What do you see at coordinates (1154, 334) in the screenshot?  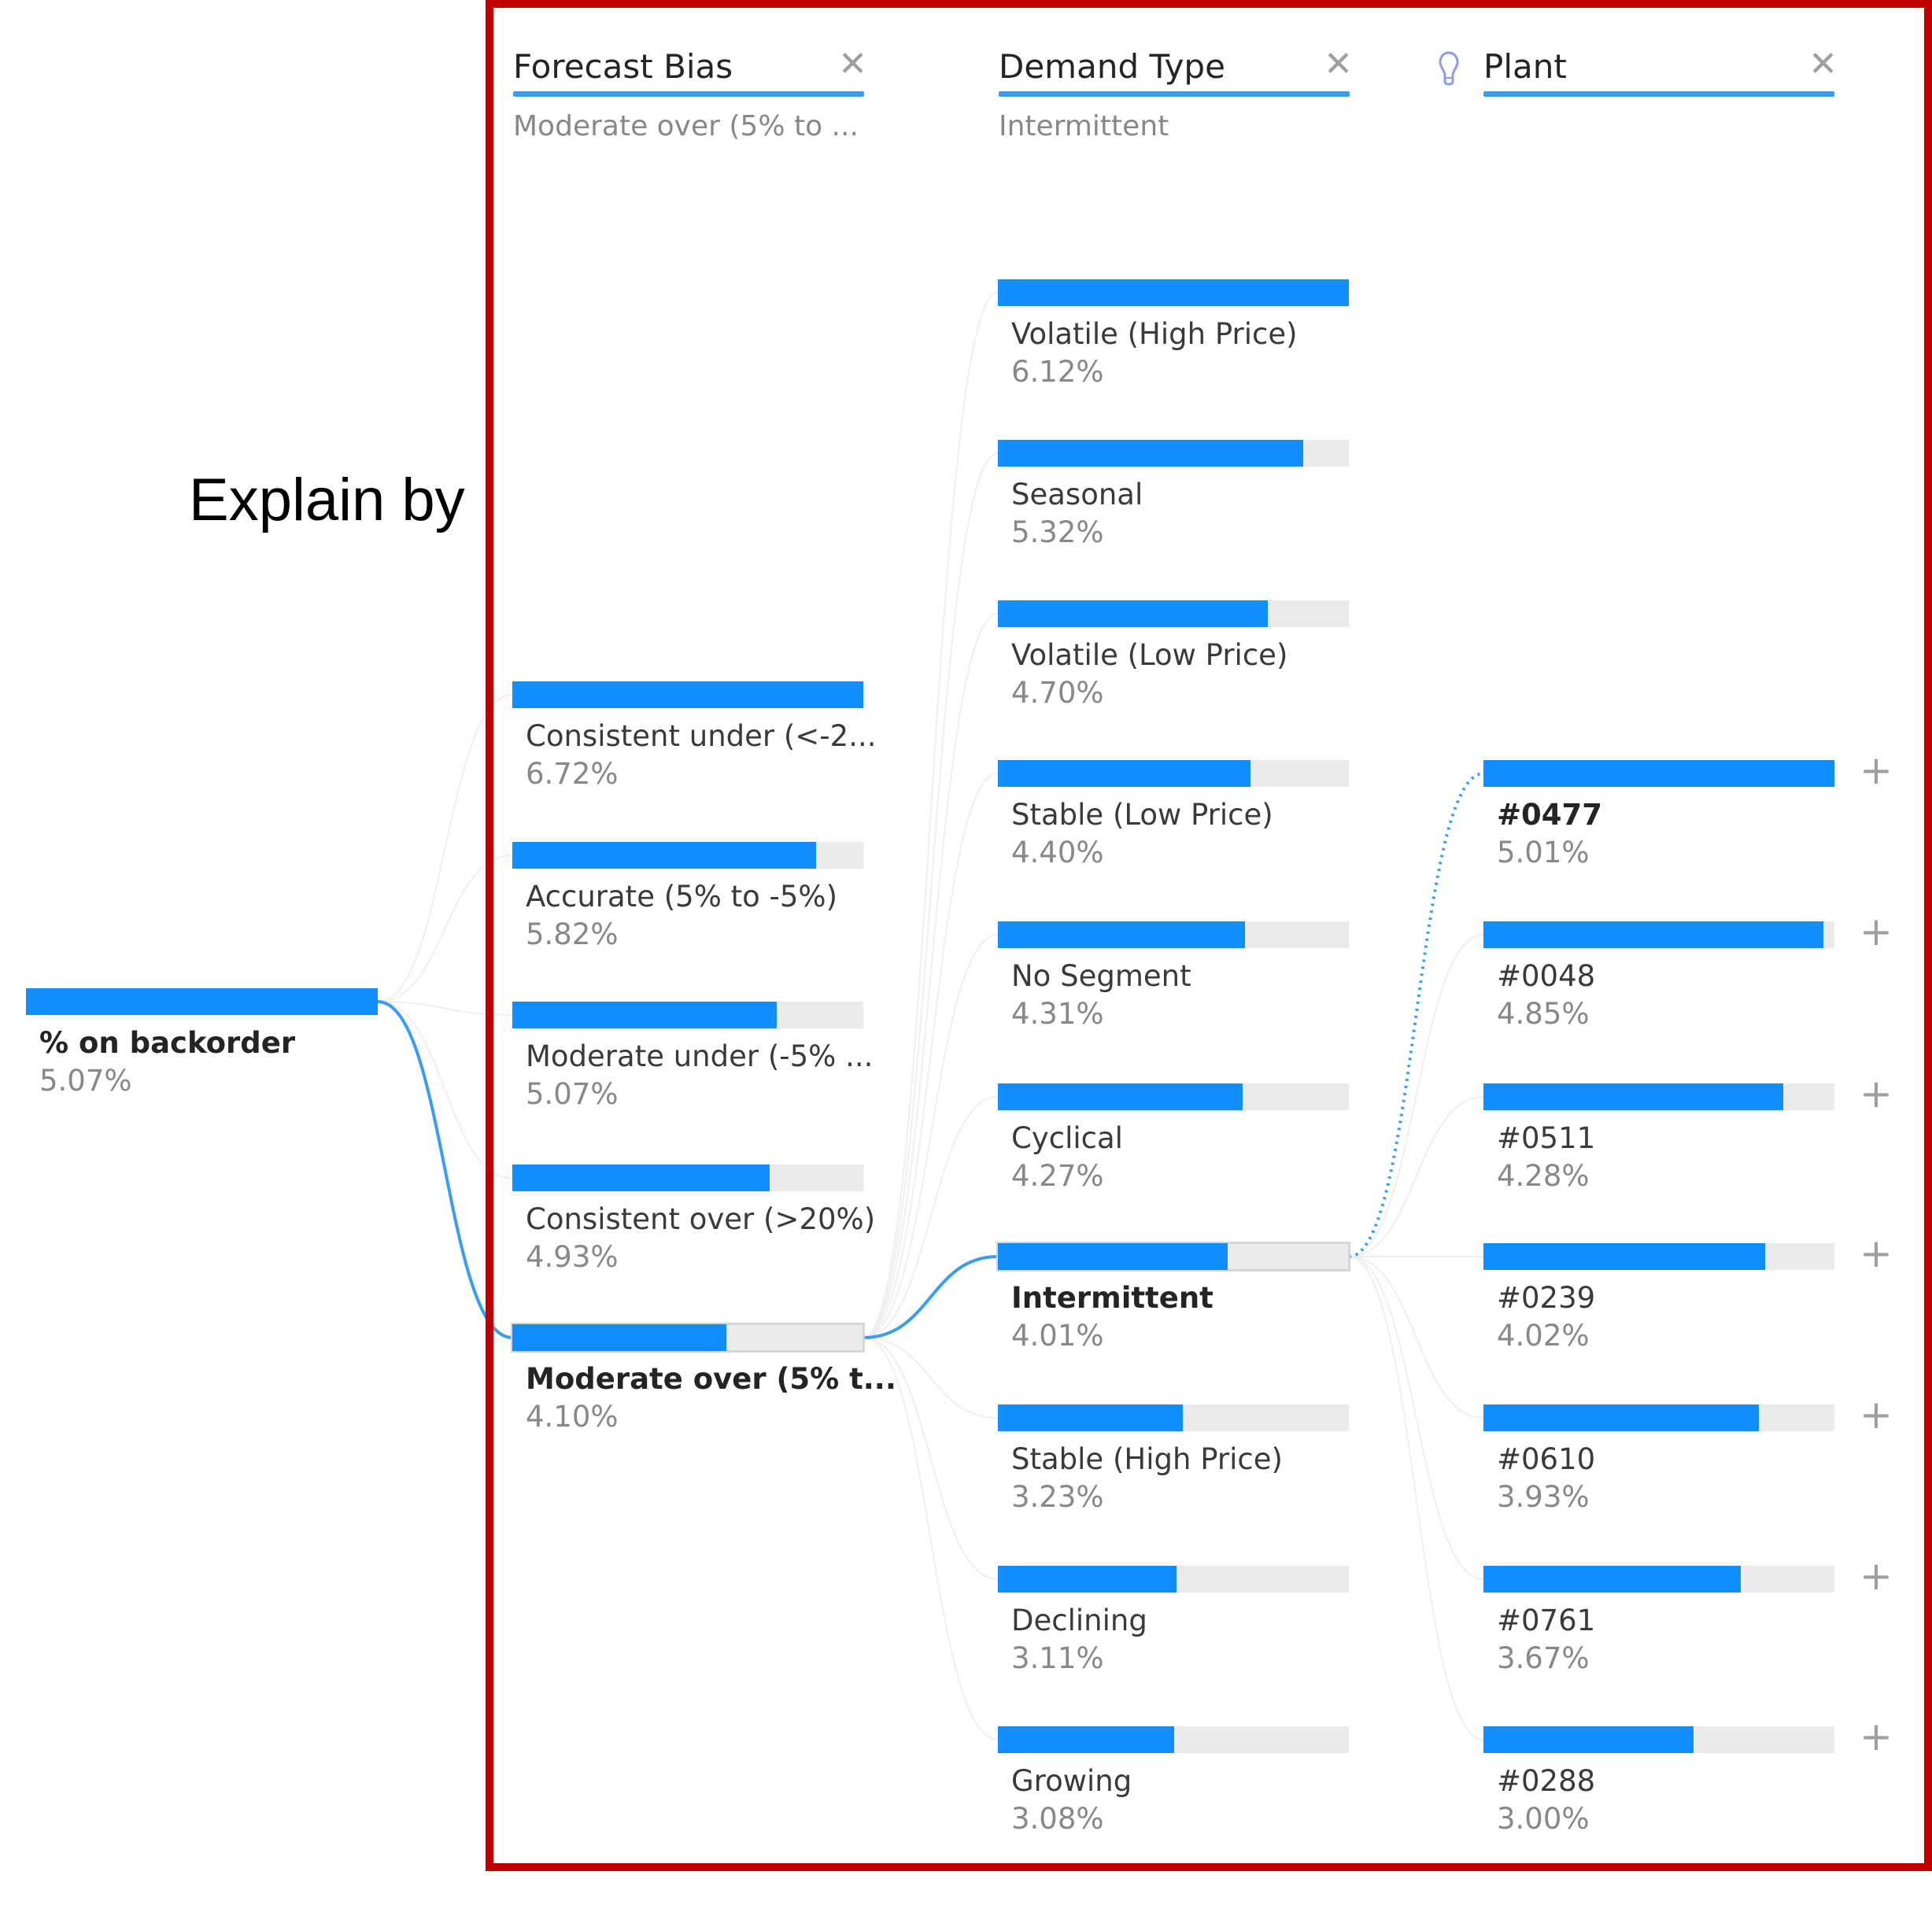 I see `node-label: Volatile (High Price)` at bounding box center [1154, 334].